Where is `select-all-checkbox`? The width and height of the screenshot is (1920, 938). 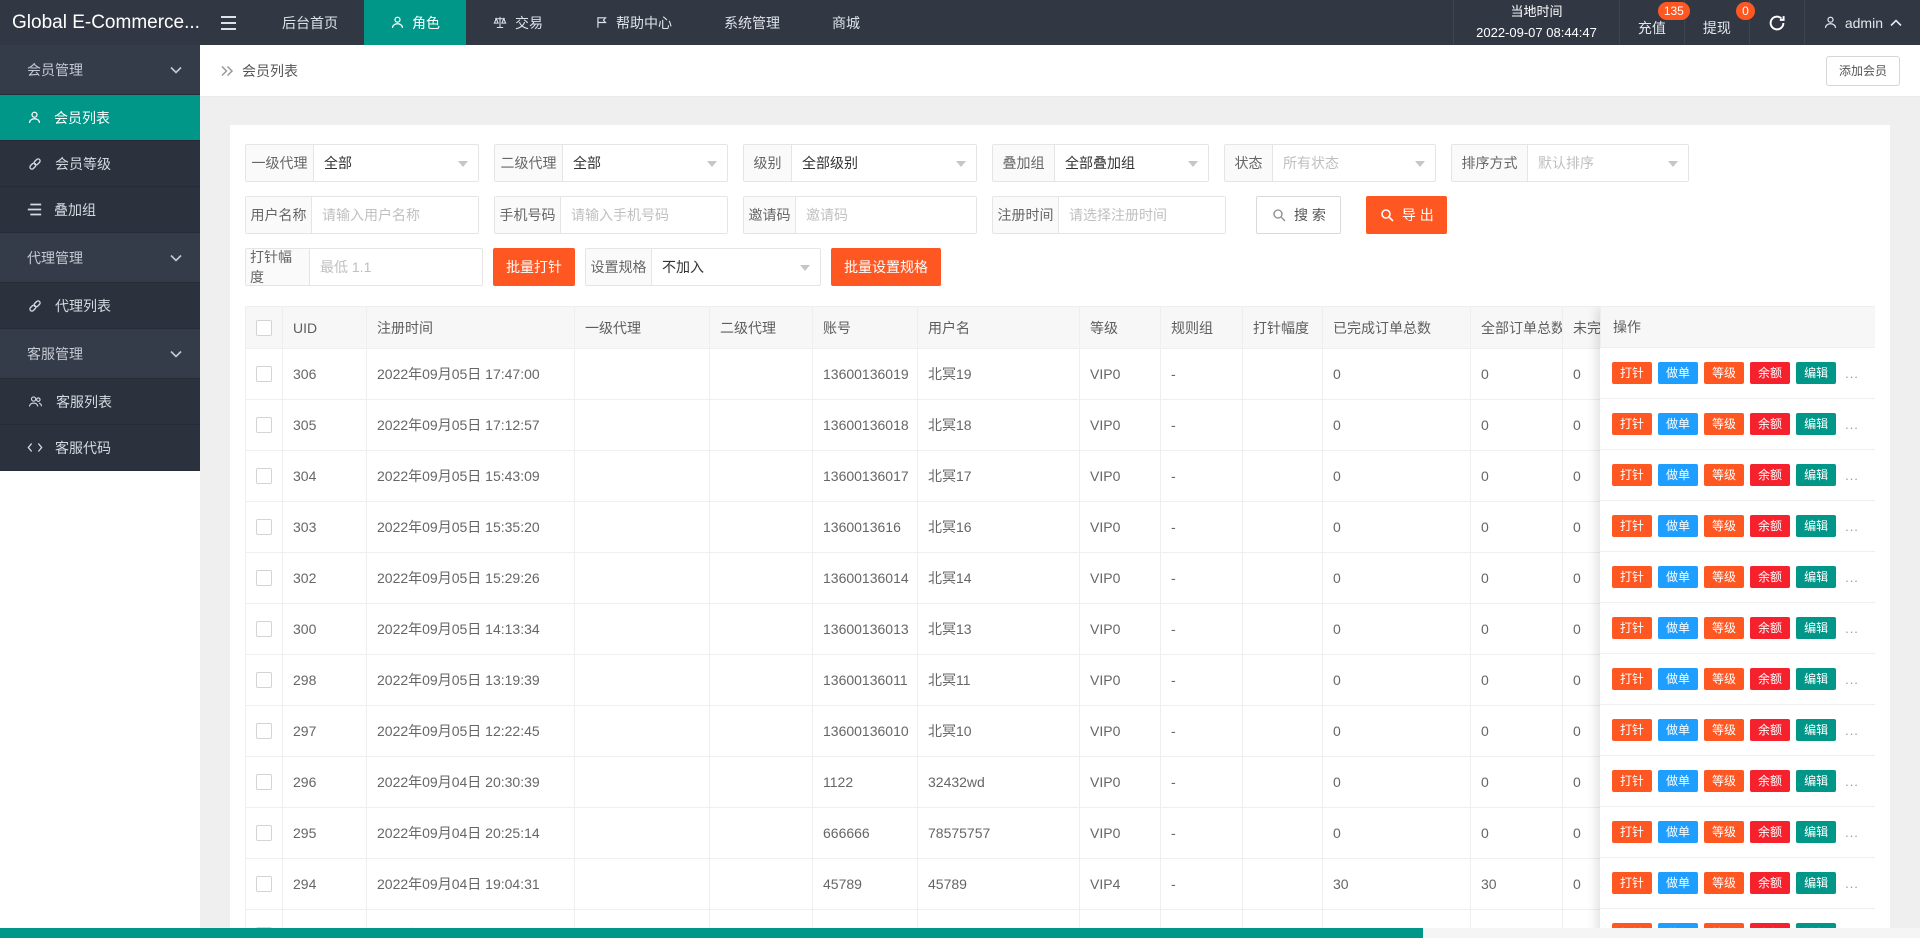 select-all-checkbox is located at coordinates (264, 327).